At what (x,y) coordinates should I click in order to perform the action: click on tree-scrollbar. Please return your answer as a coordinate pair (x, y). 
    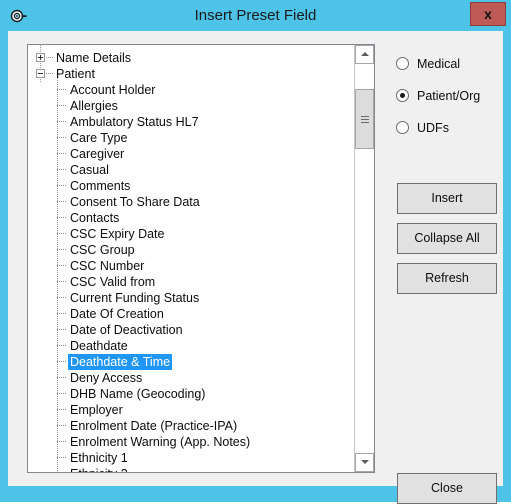
    Looking at the image, I should click on (364, 258).